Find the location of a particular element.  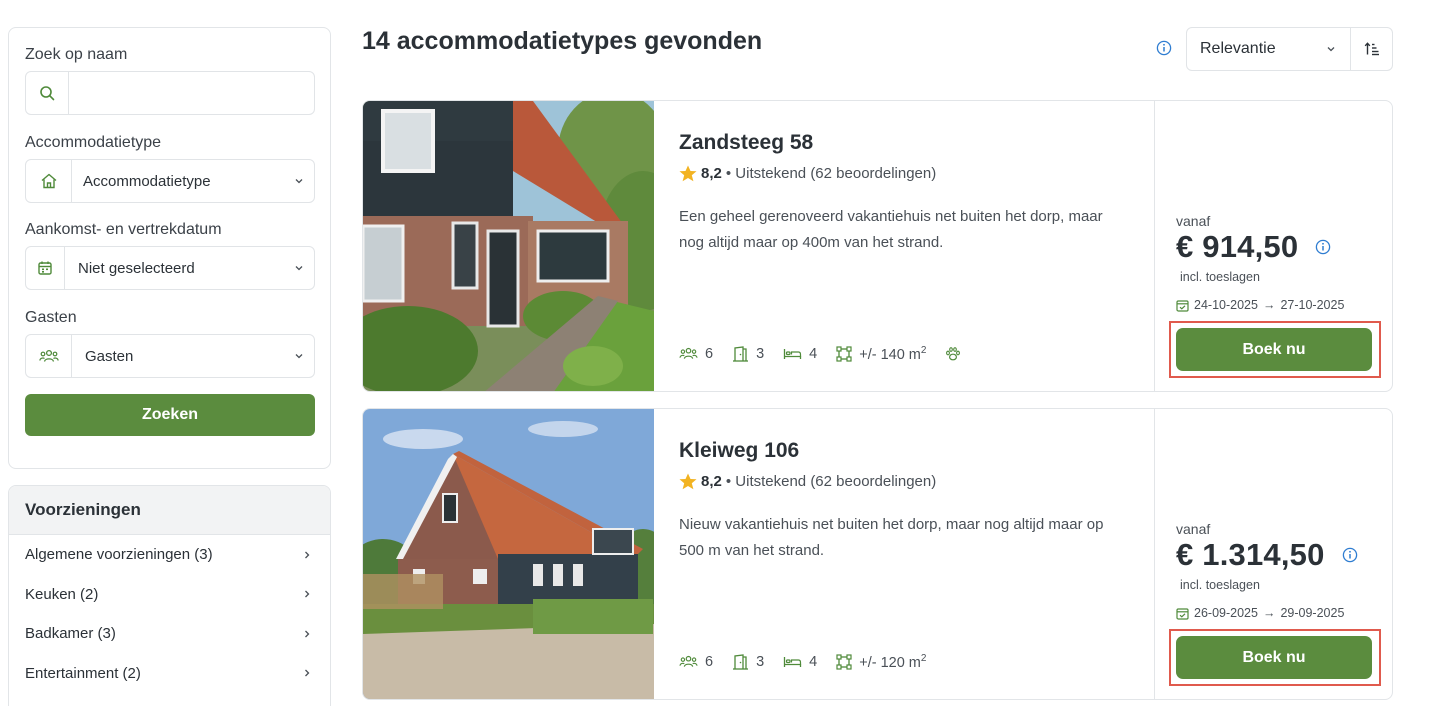

rating-score: 8,2 is located at coordinates (711, 481).